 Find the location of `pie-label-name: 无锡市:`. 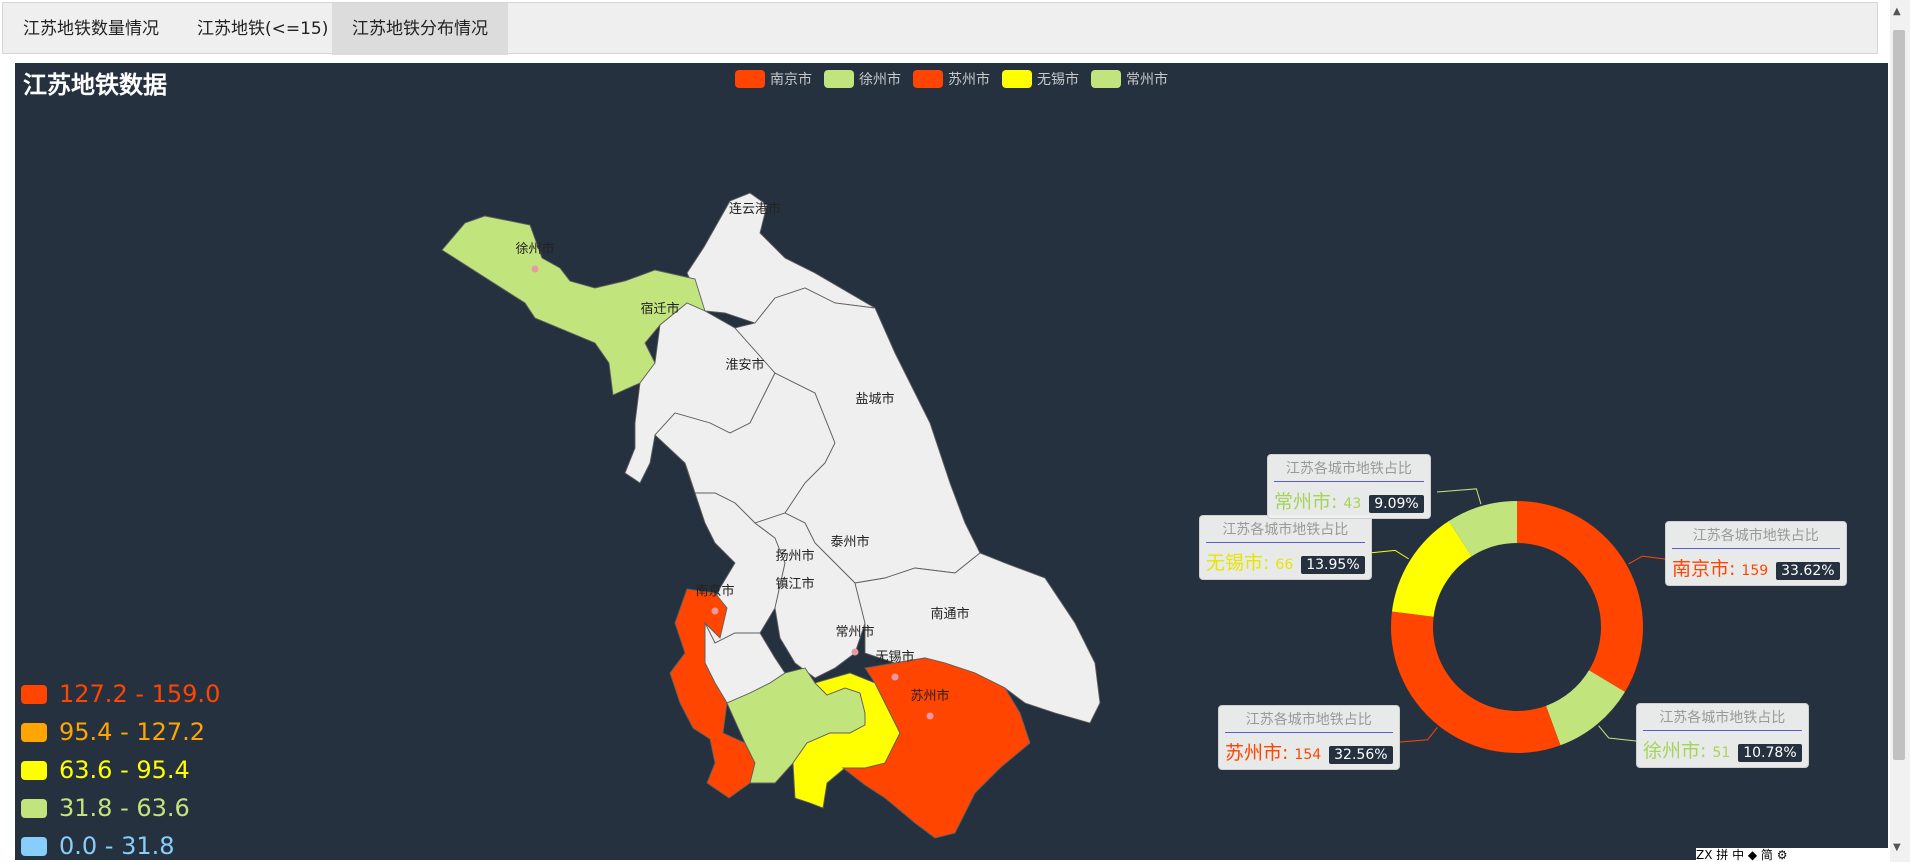

pie-label-name: 无锡市: is located at coordinates (1238, 563).